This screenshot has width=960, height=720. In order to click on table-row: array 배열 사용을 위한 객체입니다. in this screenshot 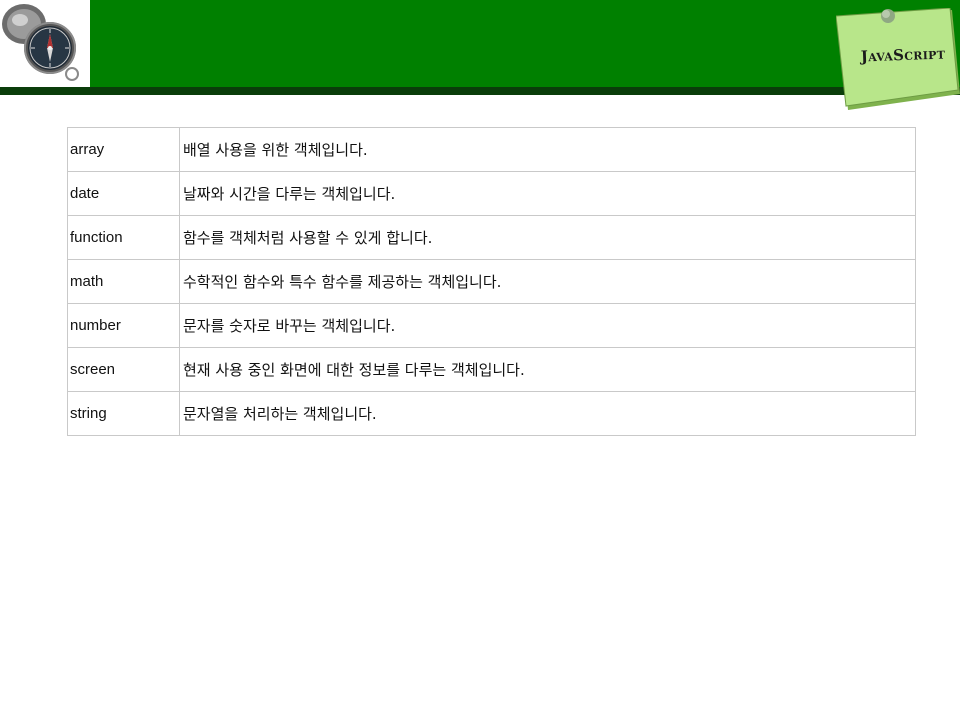, I will do `click(491, 149)`.